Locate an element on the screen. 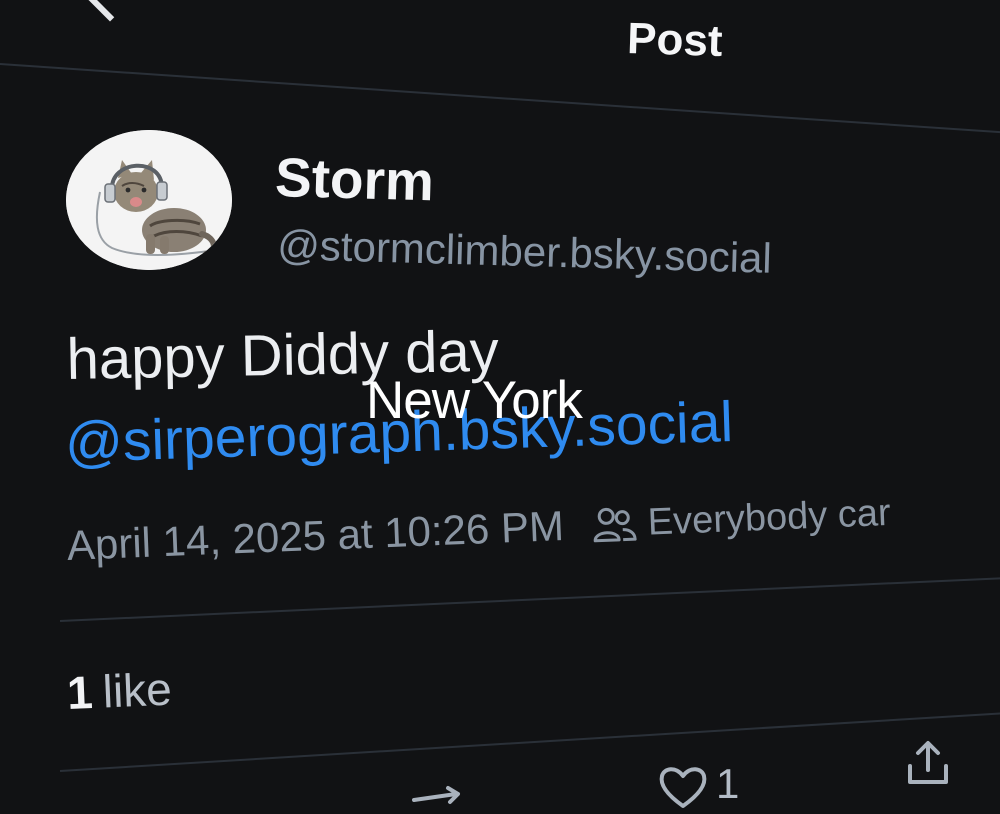  like-summary-label: like is located at coordinates (137, 690).